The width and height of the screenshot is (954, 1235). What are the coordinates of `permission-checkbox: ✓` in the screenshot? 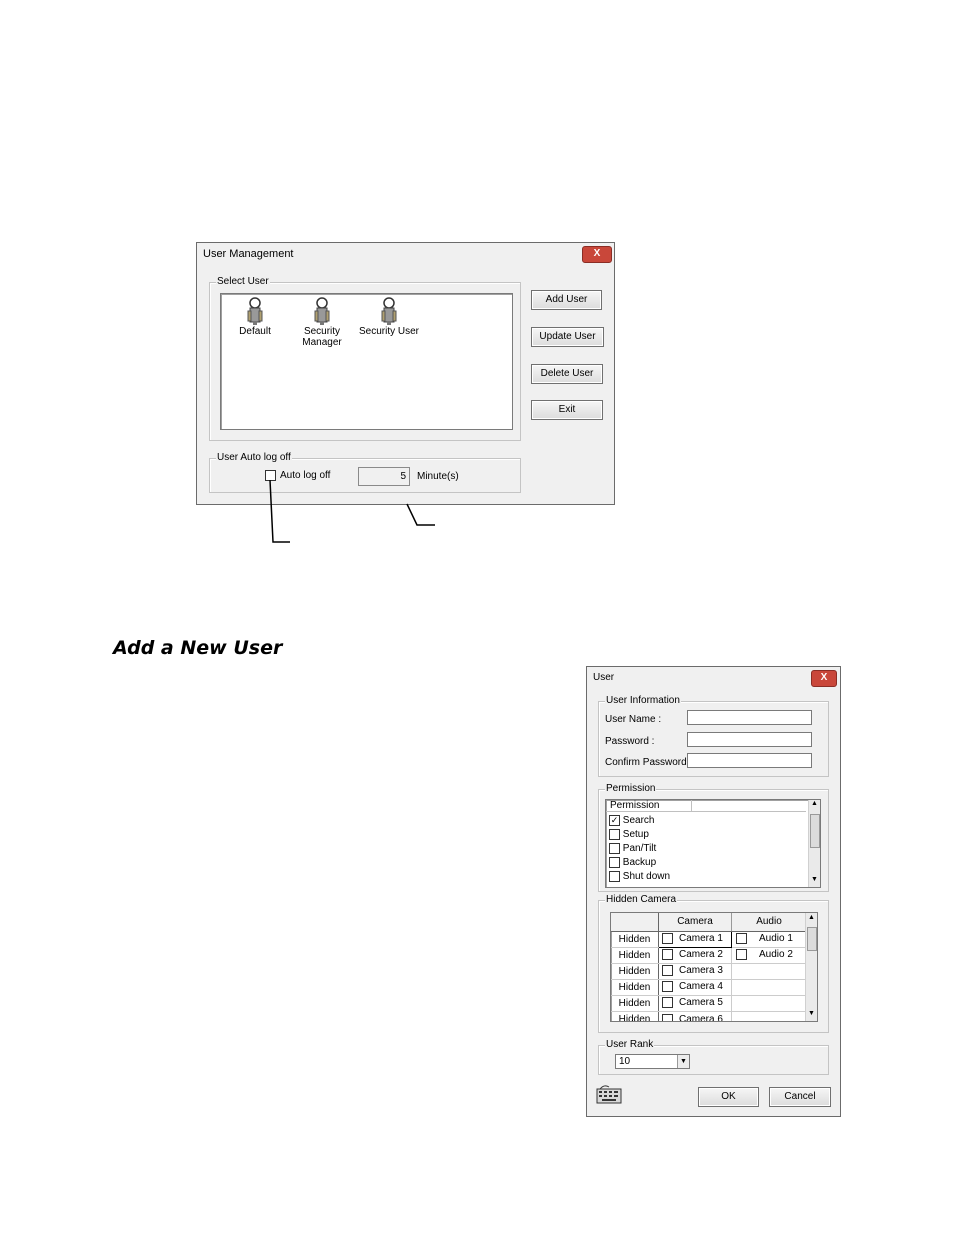 It's located at (614, 820).